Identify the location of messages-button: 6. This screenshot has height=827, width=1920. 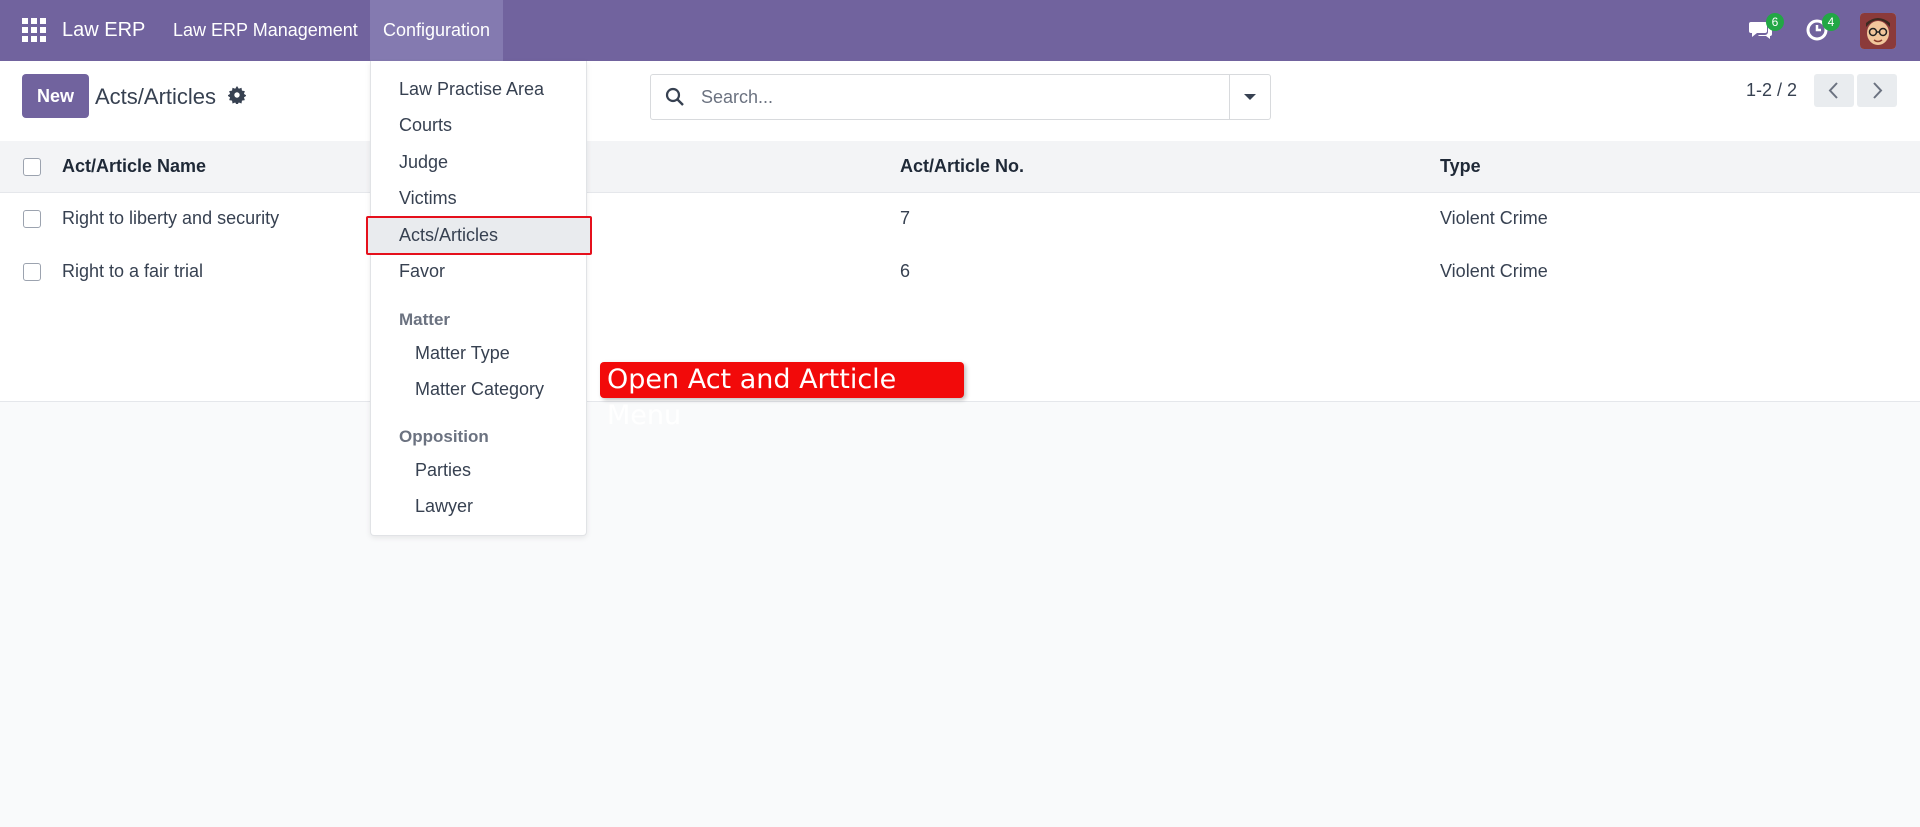
(1766, 30).